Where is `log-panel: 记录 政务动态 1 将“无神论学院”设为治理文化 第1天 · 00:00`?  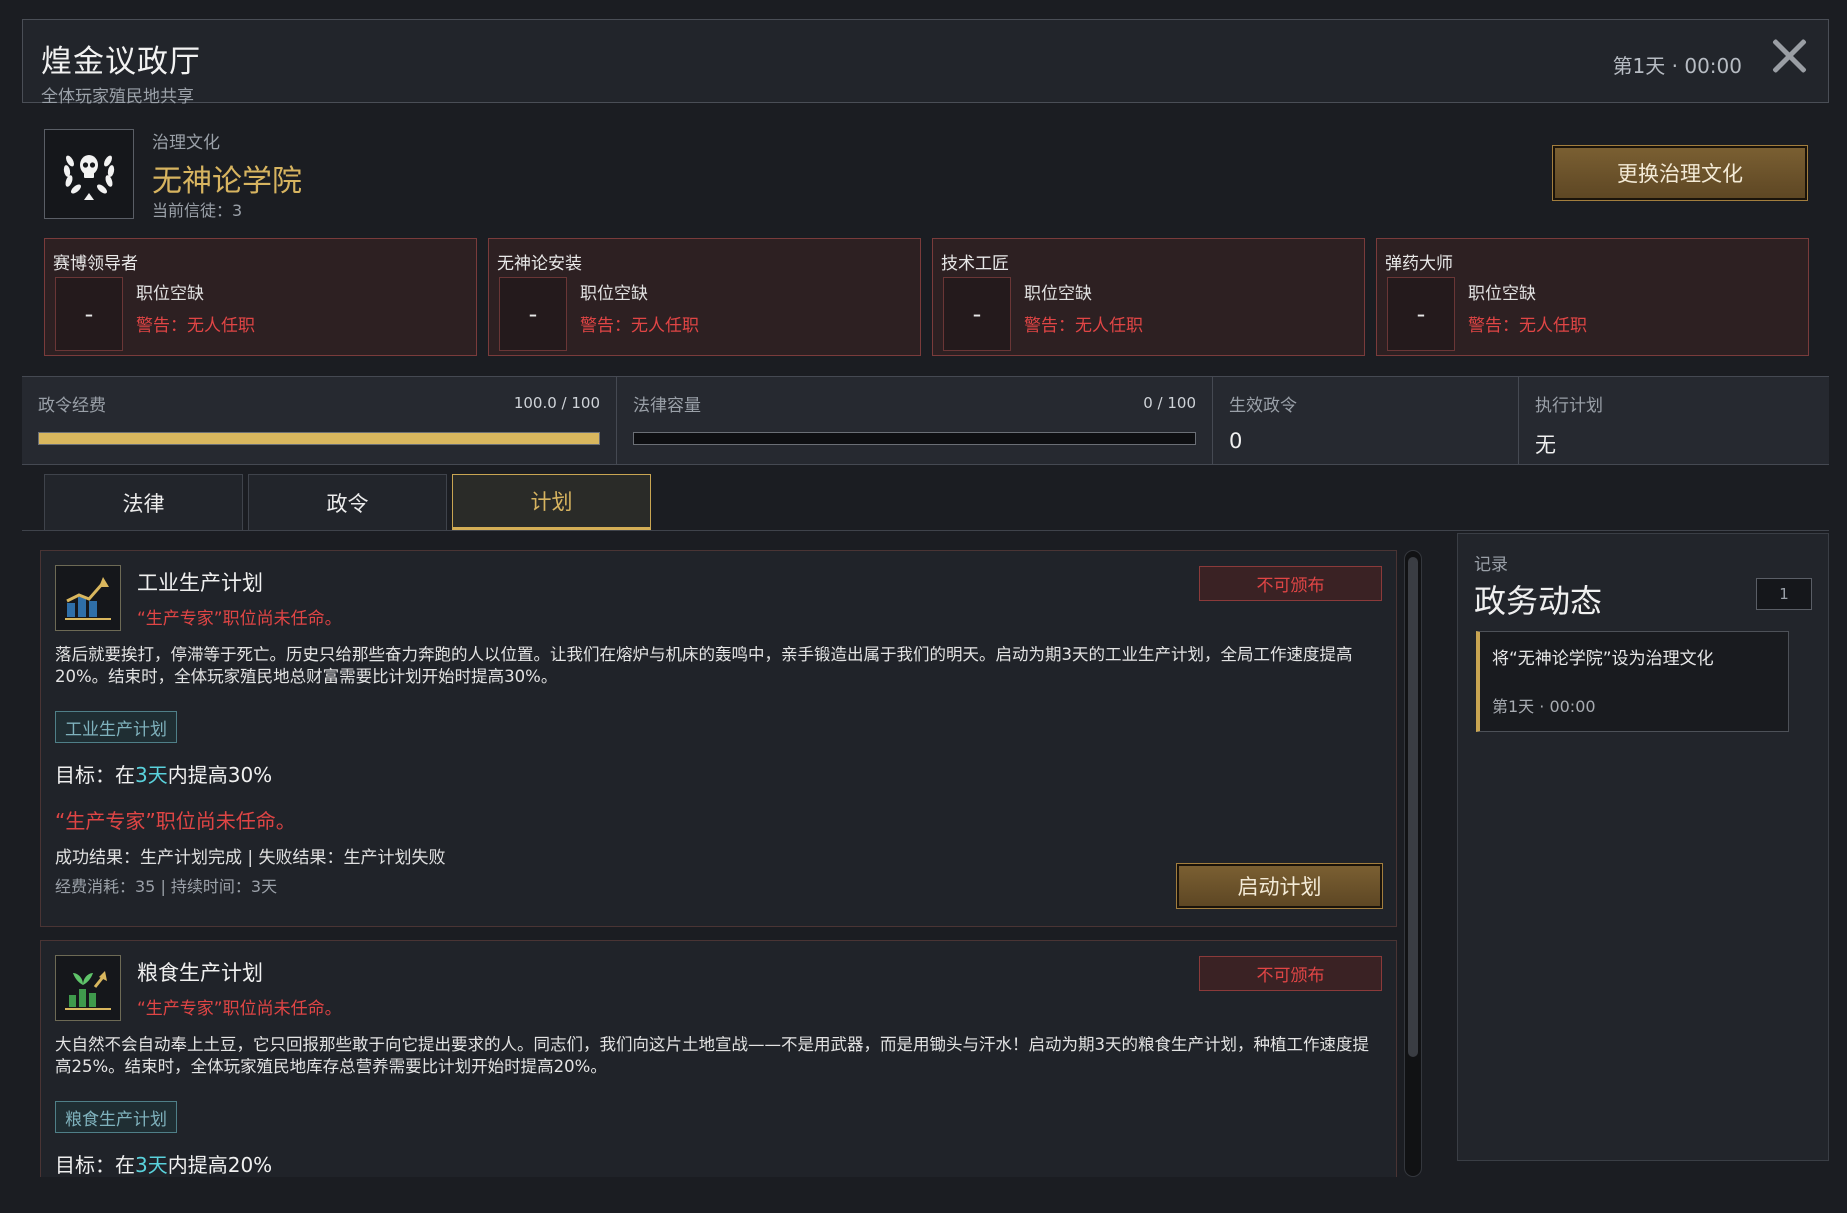
log-panel: 记录 政务动态 1 将“无神论学院”设为治理文化 第1天 · 00:00 is located at coordinates (1643, 847).